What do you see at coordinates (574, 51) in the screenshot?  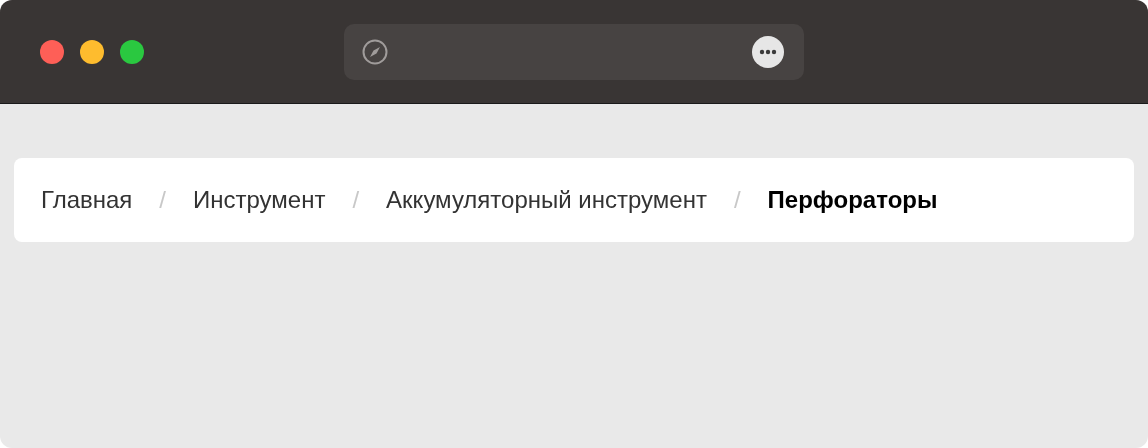 I see `address-bar` at bounding box center [574, 51].